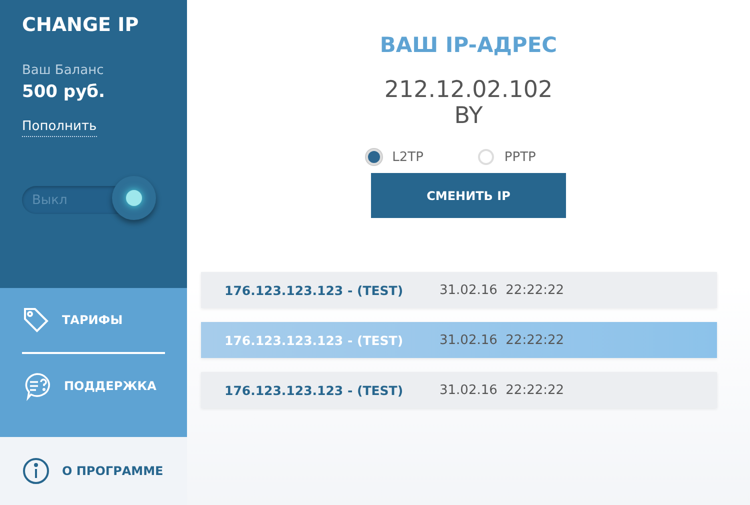 Image resolution: width=750 pixels, height=505 pixels. Describe the element at coordinates (63, 70) in the screenshot. I see `balance-label: Ваш Баланс` at that location.